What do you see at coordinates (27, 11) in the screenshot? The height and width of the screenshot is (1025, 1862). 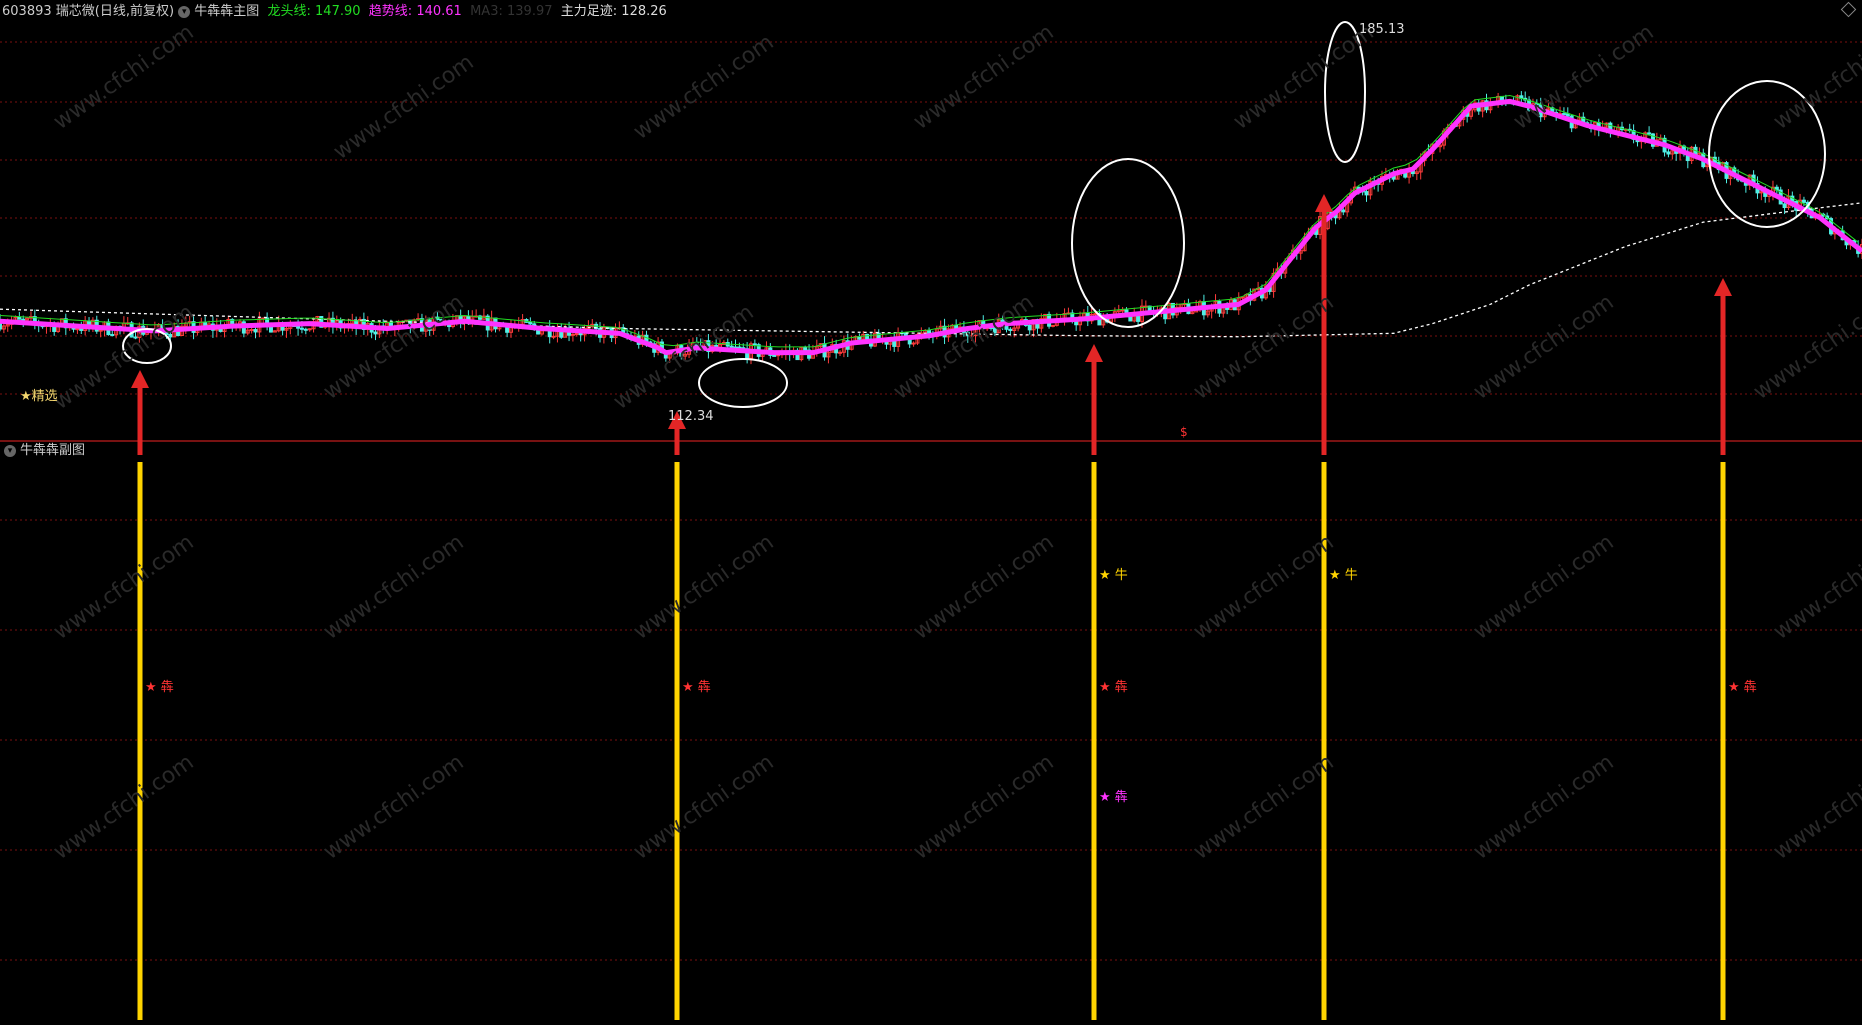 I see `stock-code: 603893` at bounding box center [27, 11].